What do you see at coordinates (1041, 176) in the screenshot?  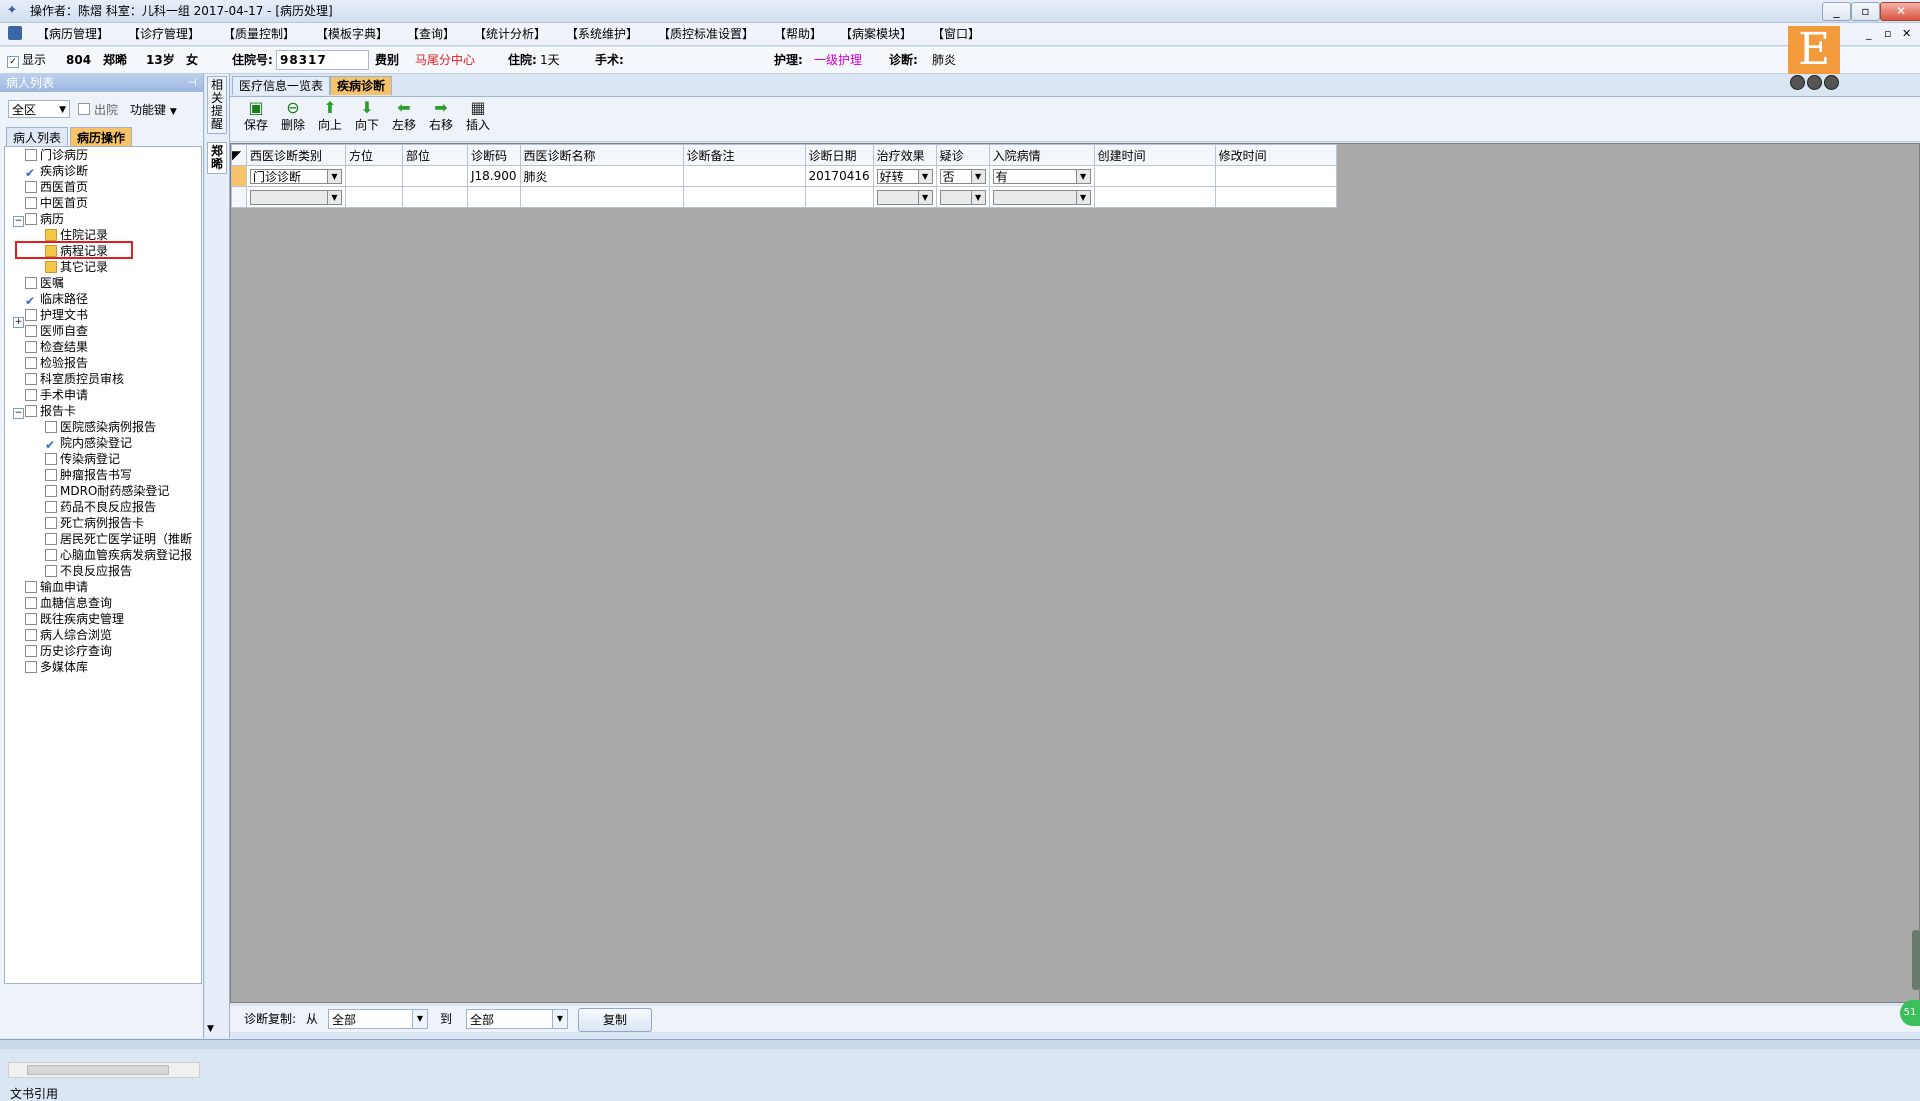 I see `cell-admission-condition: 有 ▼` at bounding box center [1041, 176].